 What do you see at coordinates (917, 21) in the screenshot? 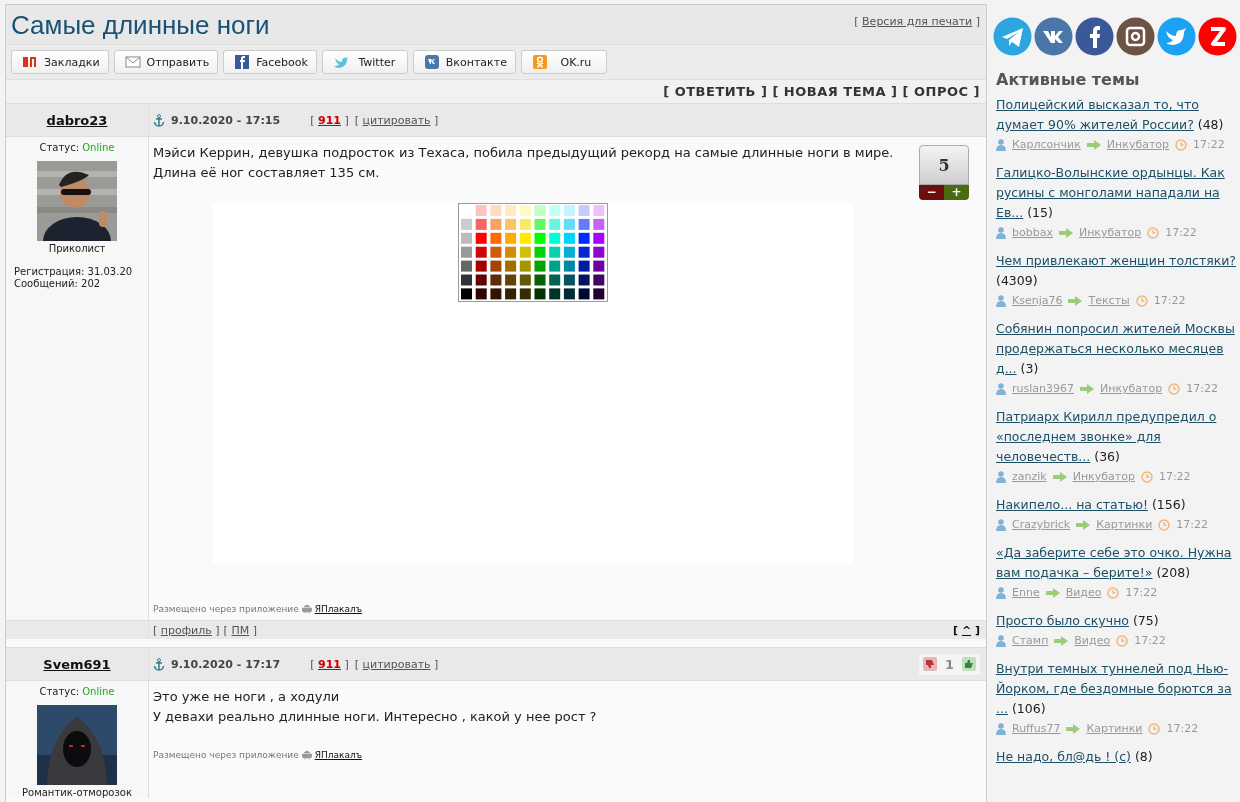
I see `print-version-link: [ Версия для печати ]` at bounding box center [917, 21].